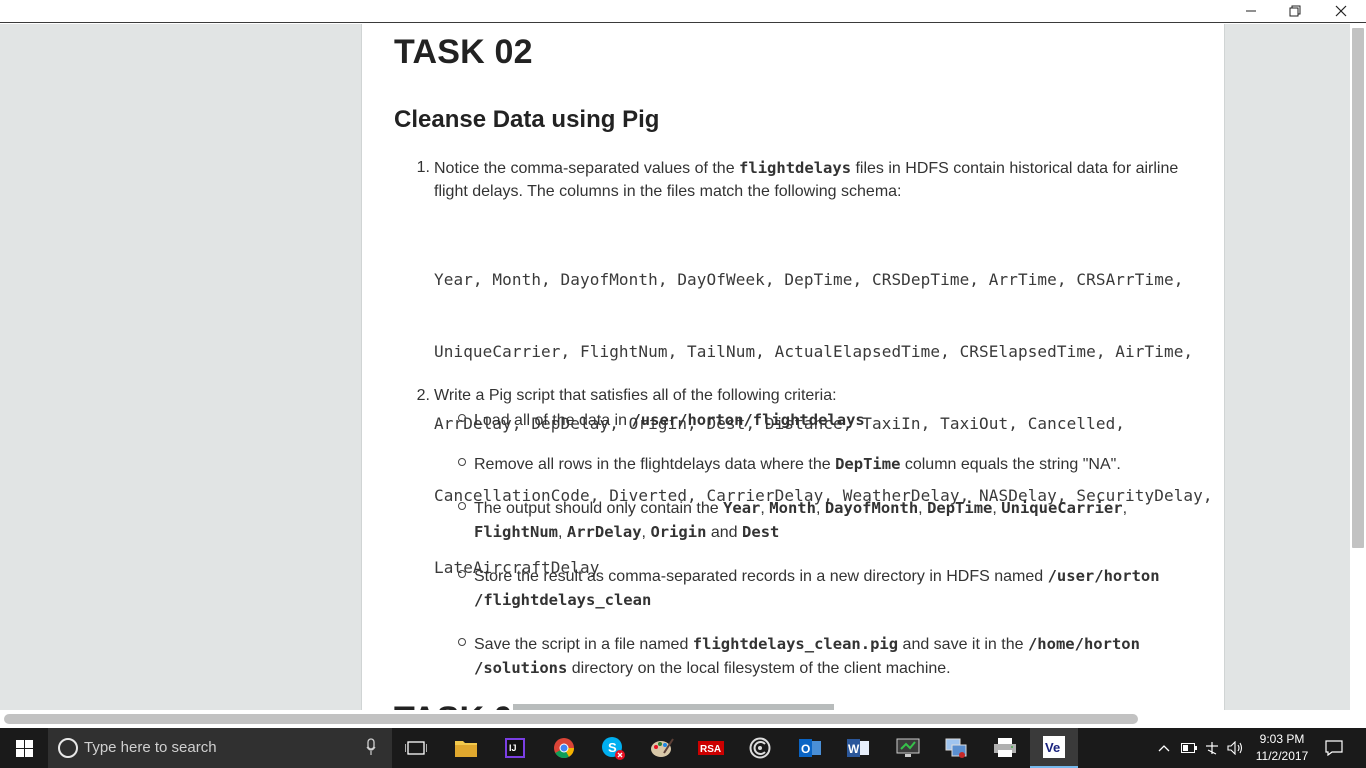  What do you see at coordinates (627, 532) in the screenshot?
I see `bullet-3-line-2: FlightNum, ArrDelay, Origin and Dest` at bounding box center [627, 532].